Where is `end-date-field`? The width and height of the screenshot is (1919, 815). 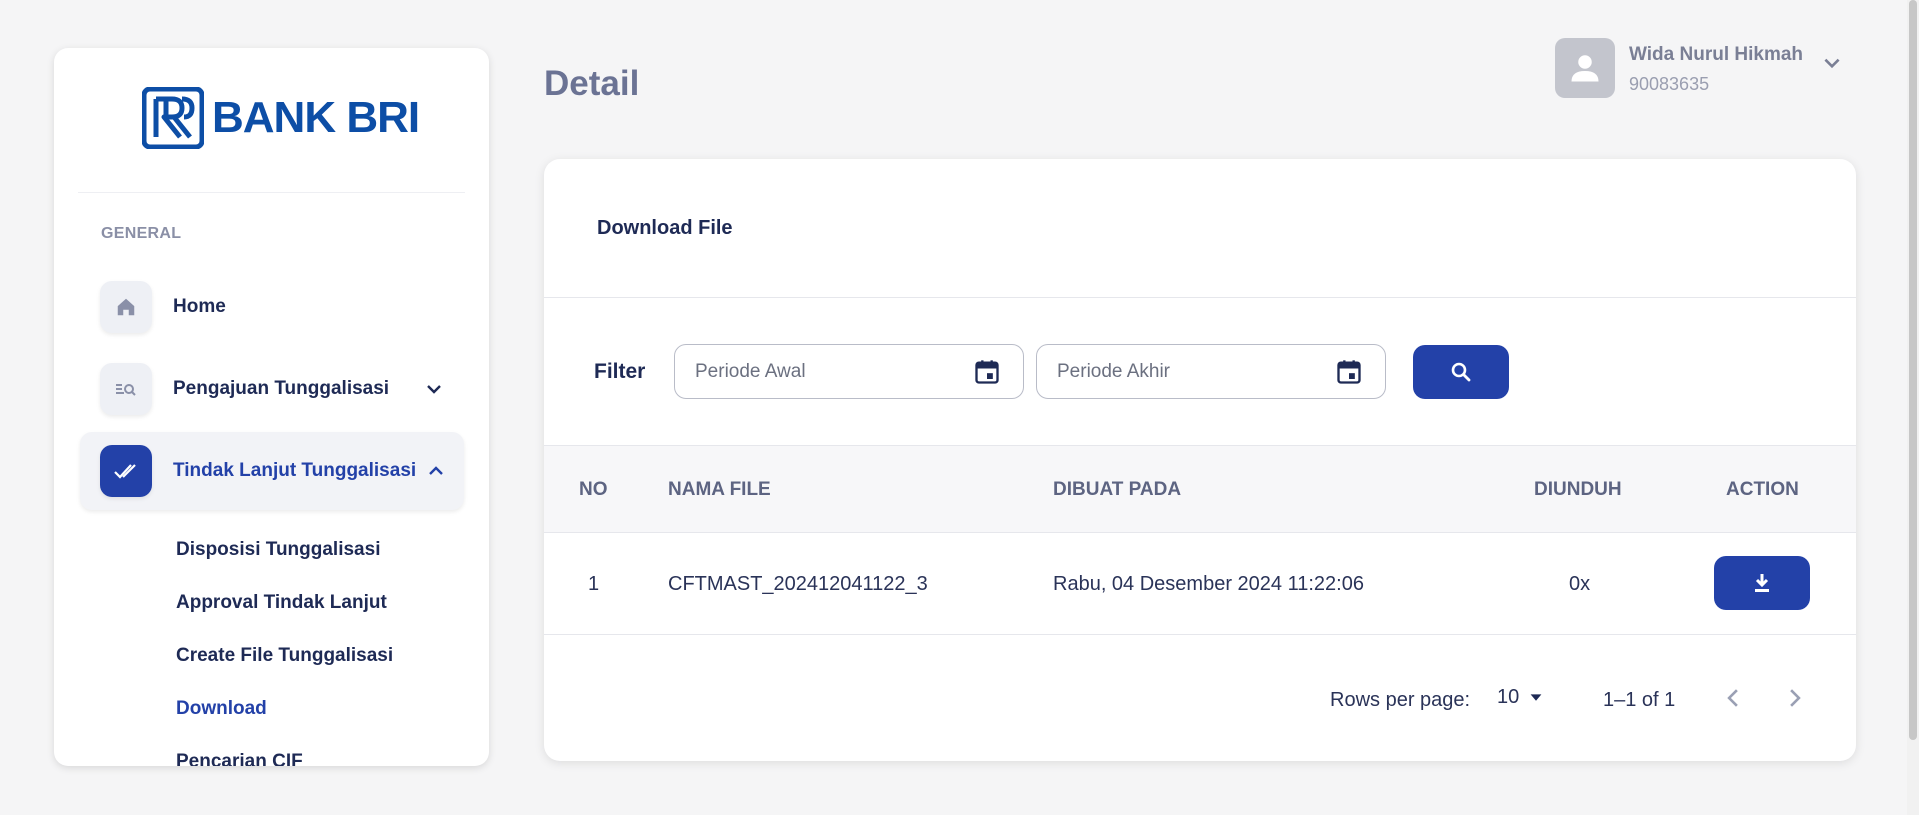 end-date-field is located at coordinates (1211, 371).